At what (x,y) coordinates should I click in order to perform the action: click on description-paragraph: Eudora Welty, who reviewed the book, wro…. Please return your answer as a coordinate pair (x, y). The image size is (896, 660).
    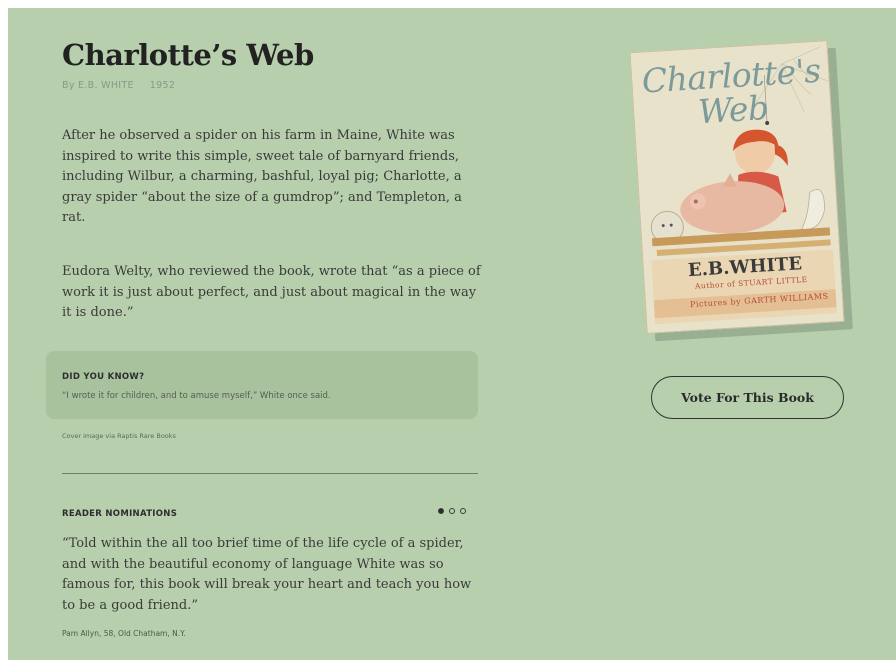
    Looking at the image, I should click on (271, 292).